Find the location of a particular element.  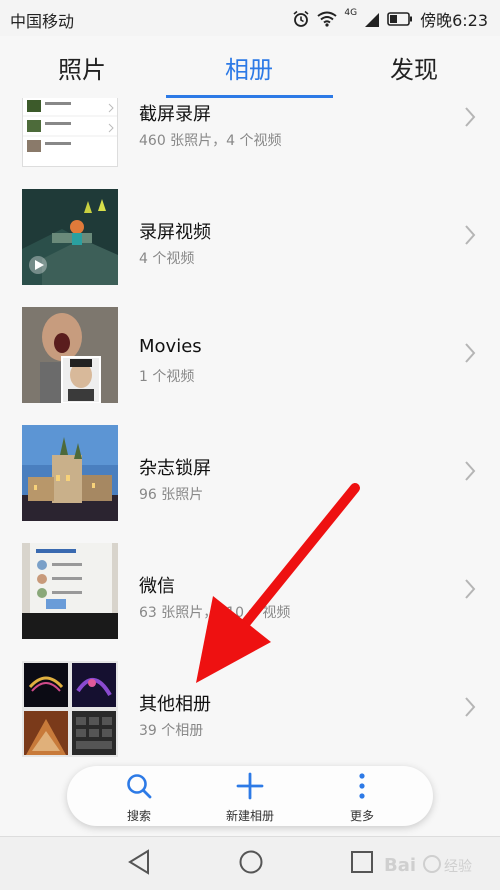

carrier-name: 中国移动 is located at coordinates (42, 21).